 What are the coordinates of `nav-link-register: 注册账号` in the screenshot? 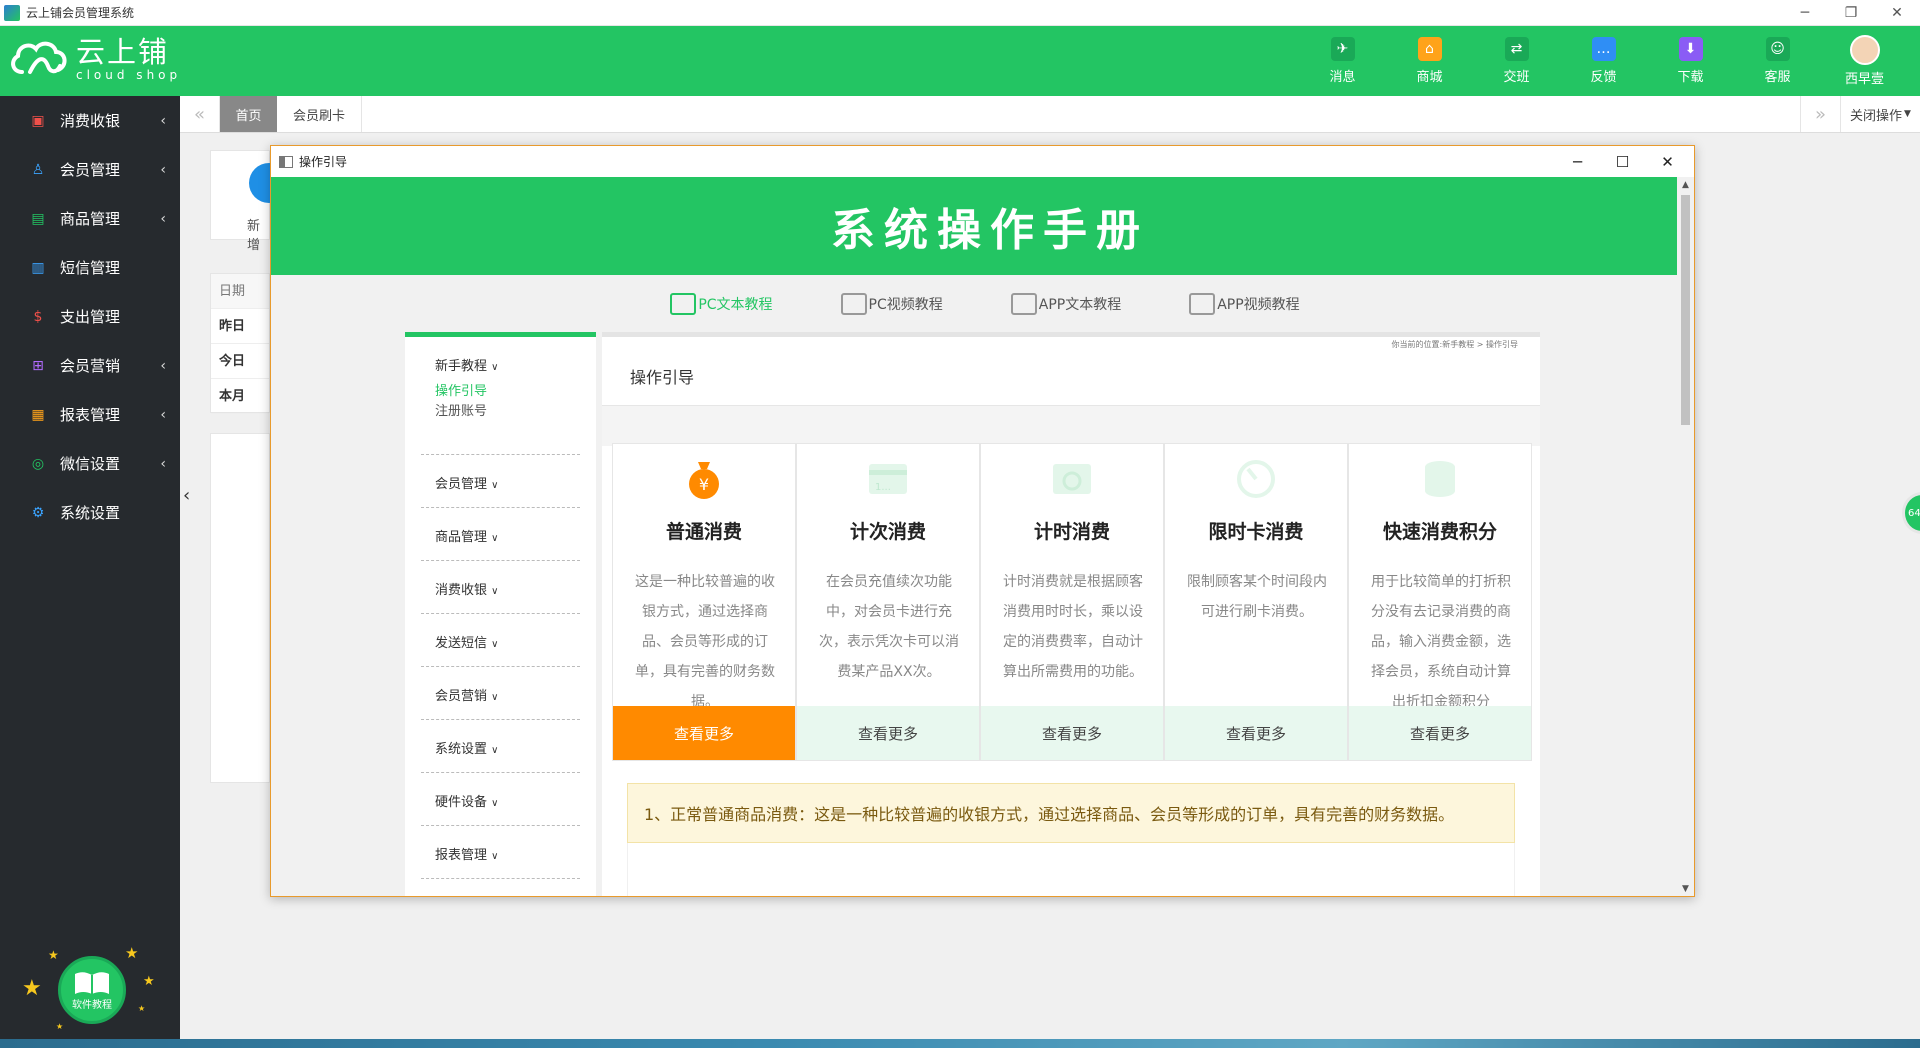 It's located at (507, 412).